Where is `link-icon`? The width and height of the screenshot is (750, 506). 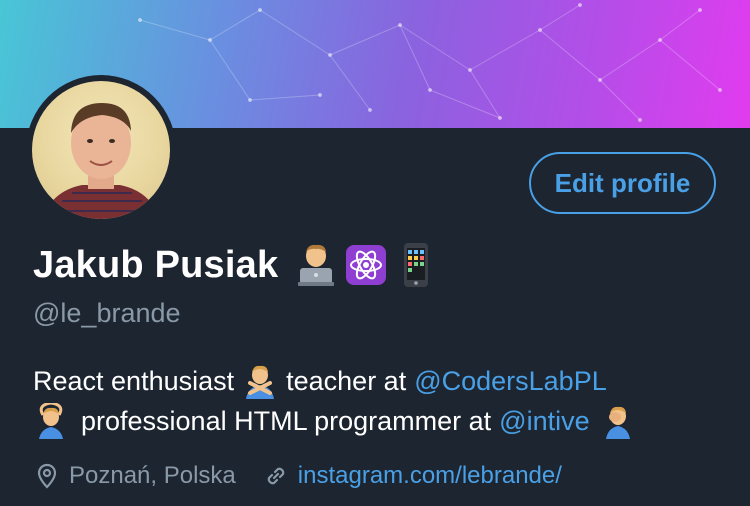 link-icon is located at coordinates (276, 476).